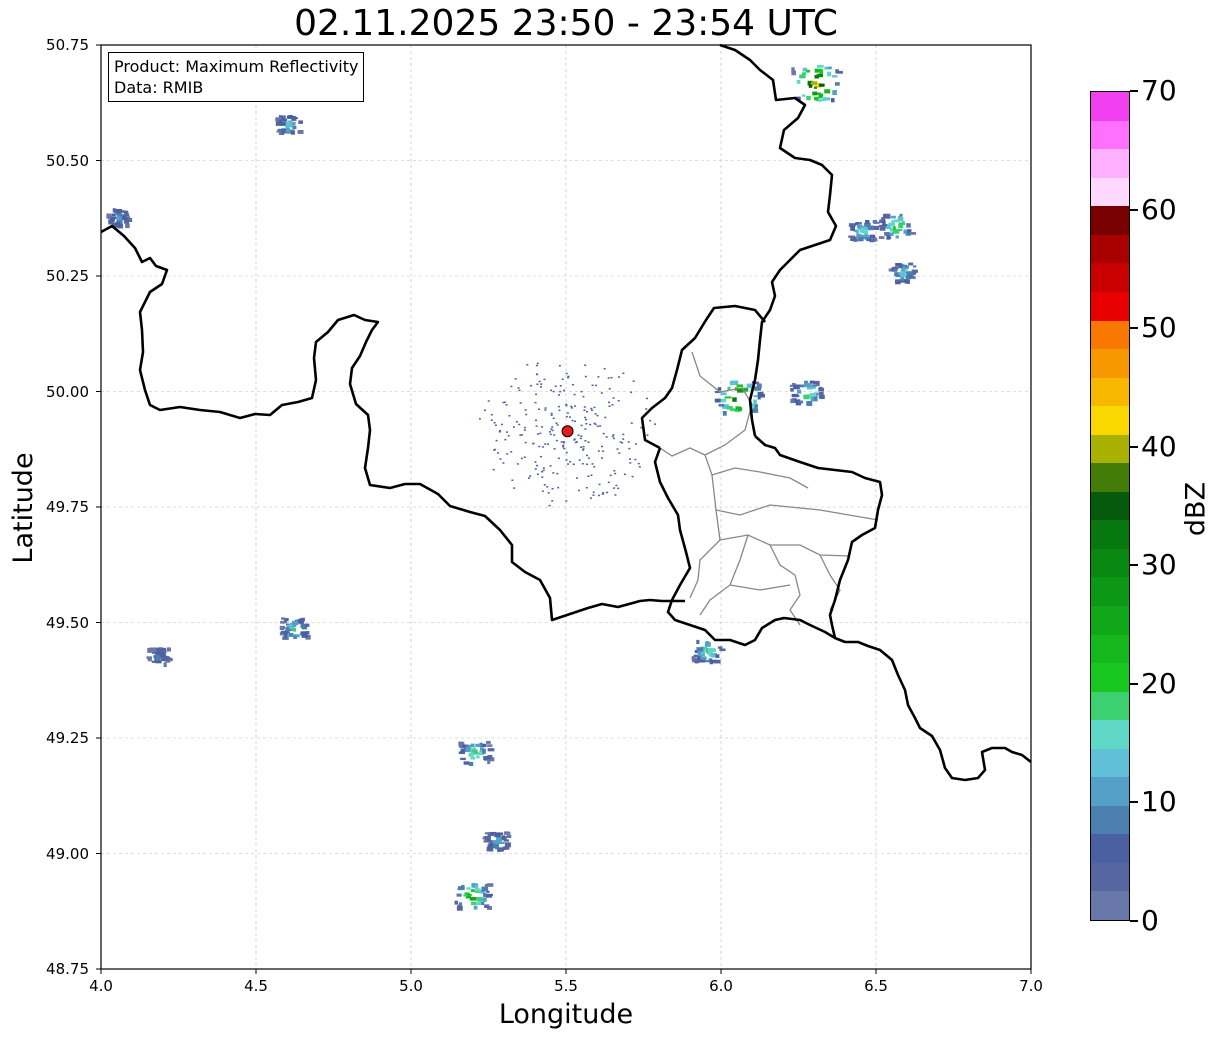 The height and width of the screenshot is (1040, 1219). Describe the element at coordinates (567, 431) in the screenshot. I see `radar-site-marker` at that location.